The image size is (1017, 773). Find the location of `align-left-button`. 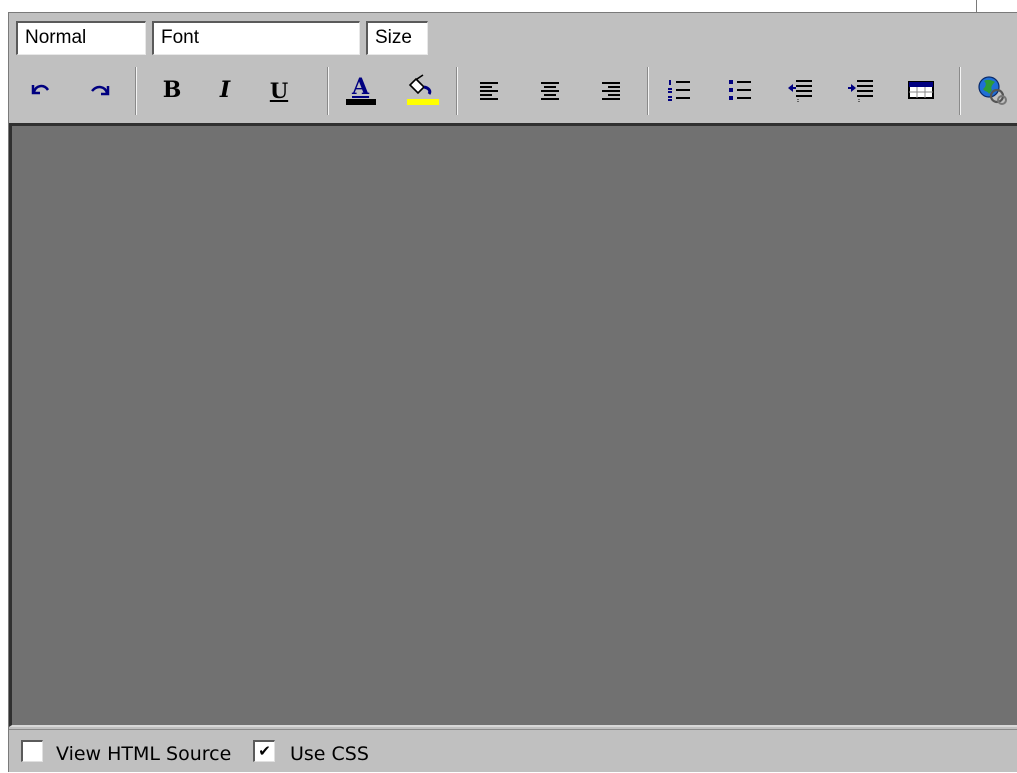

align-left-button is located at coordinates (489, 90).